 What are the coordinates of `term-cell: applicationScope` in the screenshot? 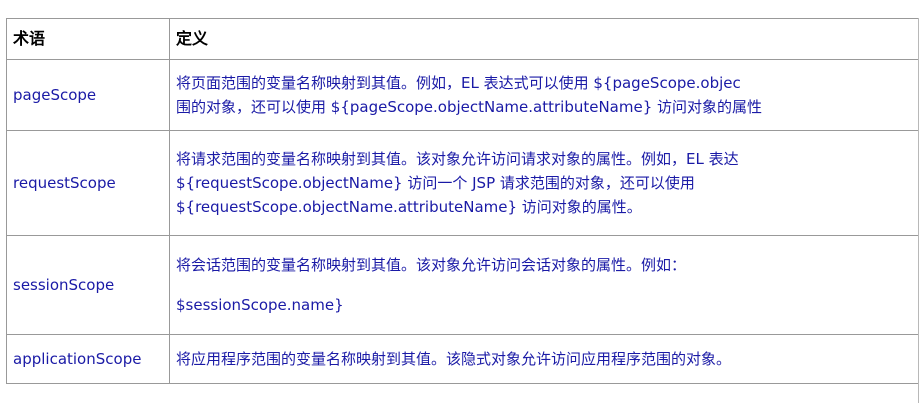 It's located at (88, 359).